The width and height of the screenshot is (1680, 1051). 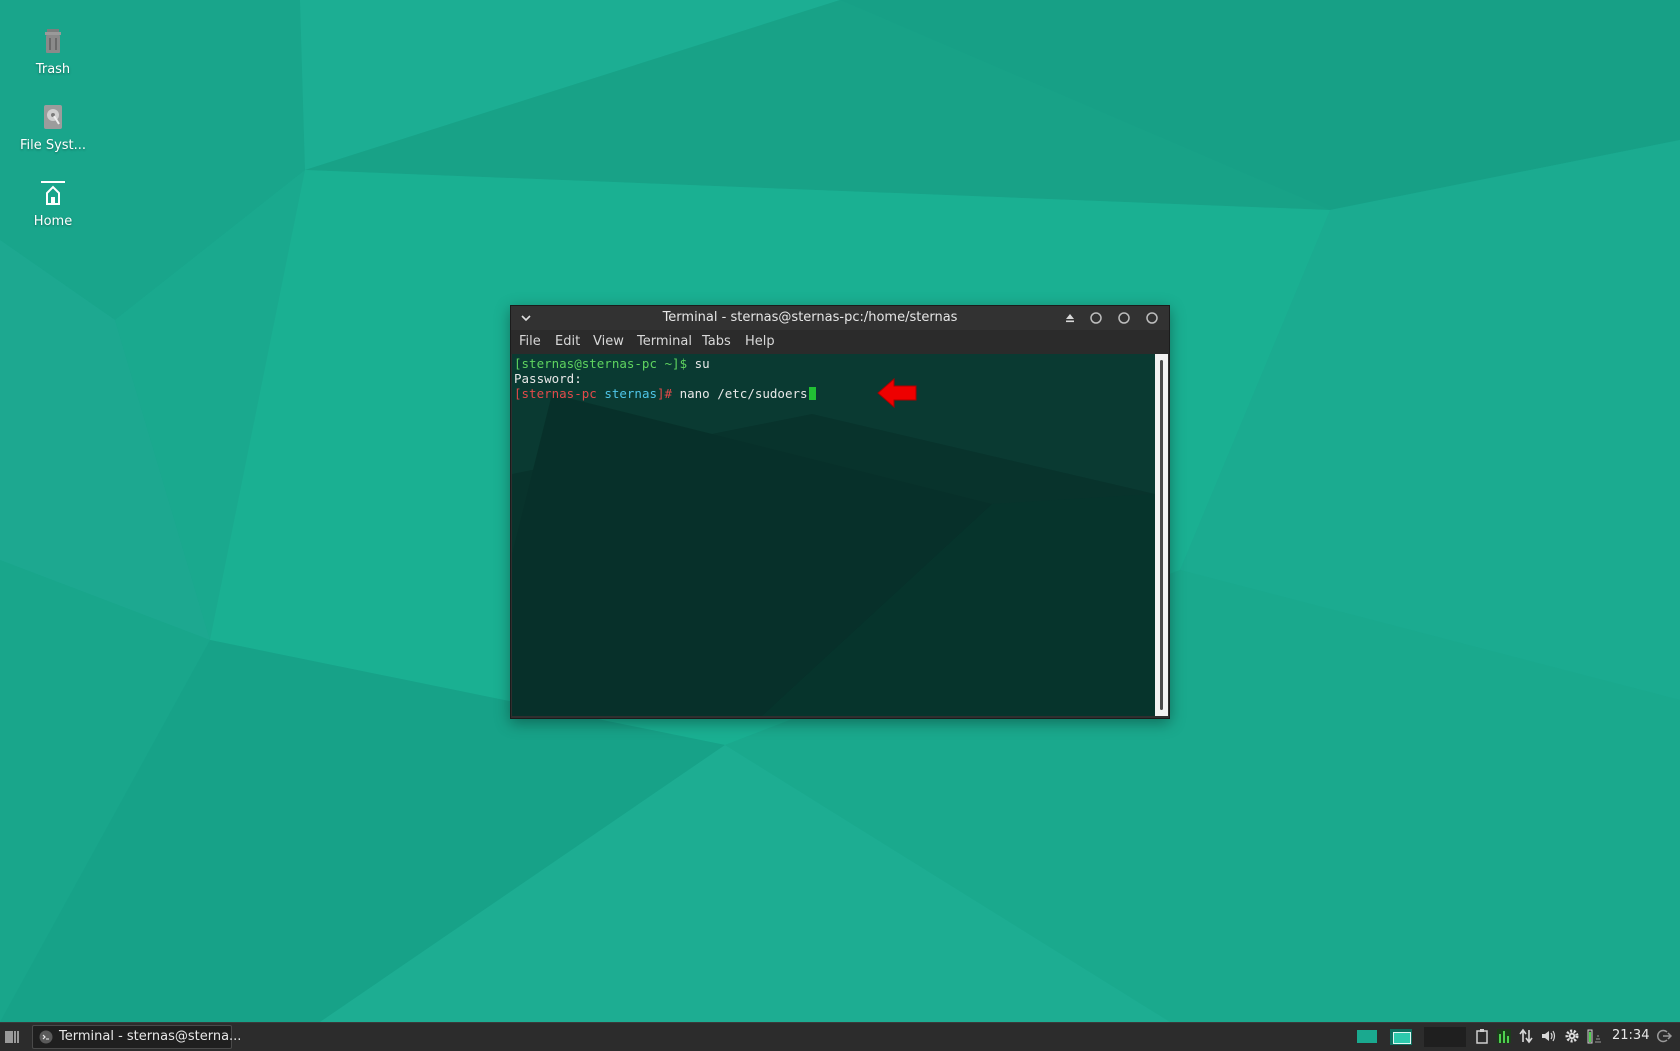 I want to click on terminal-line-3: [sternas-pc sternas]# nano /etc/sudoers, so click(x=665, y=393).